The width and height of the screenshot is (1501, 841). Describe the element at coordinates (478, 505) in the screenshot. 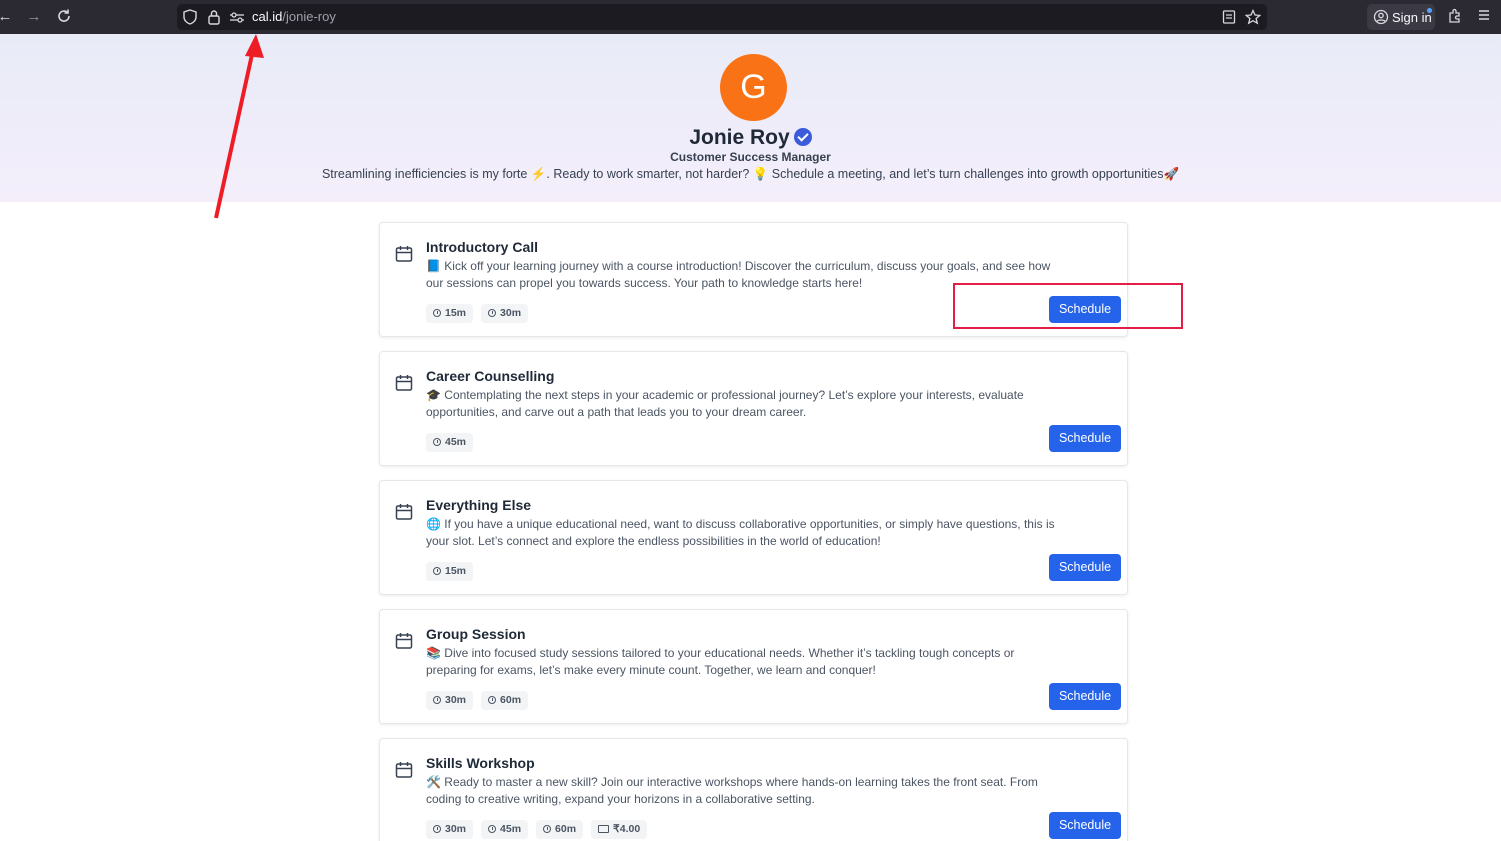

I see `event-title: Everything Else` at that location.